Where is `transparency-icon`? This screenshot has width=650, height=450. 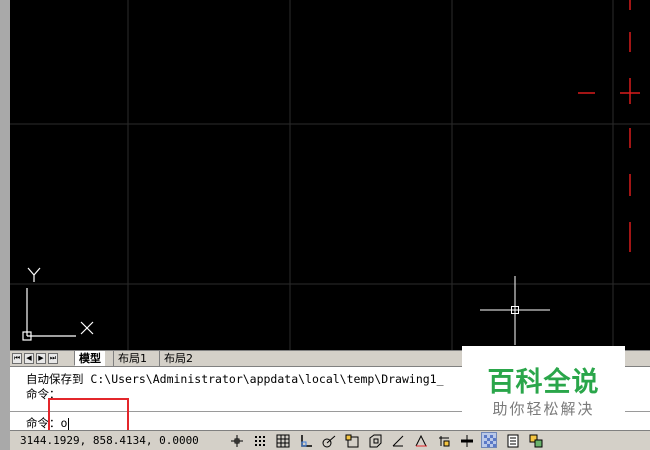 transparency-icon is located at coordinates (490, 441).